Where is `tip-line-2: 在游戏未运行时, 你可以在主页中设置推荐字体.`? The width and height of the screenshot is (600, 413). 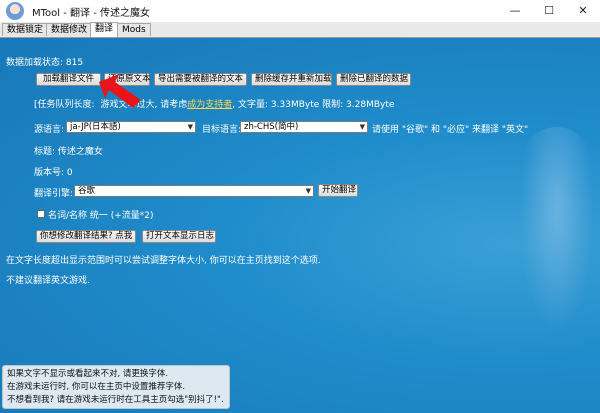 tip-line-2: 在游戏未运行时, 你可以在主页中设置推荐字体. is located at coordinates (96, 387).